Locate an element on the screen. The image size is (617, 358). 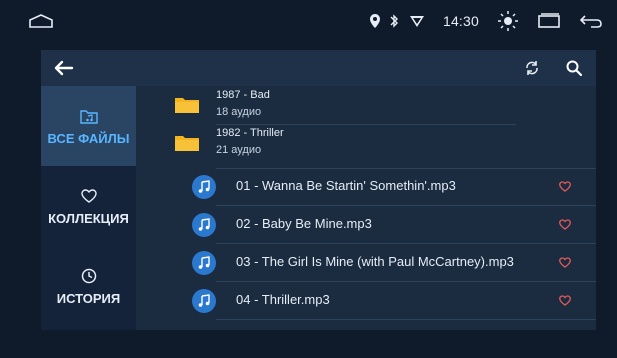
back-icon is located at coordinates (591, 21).